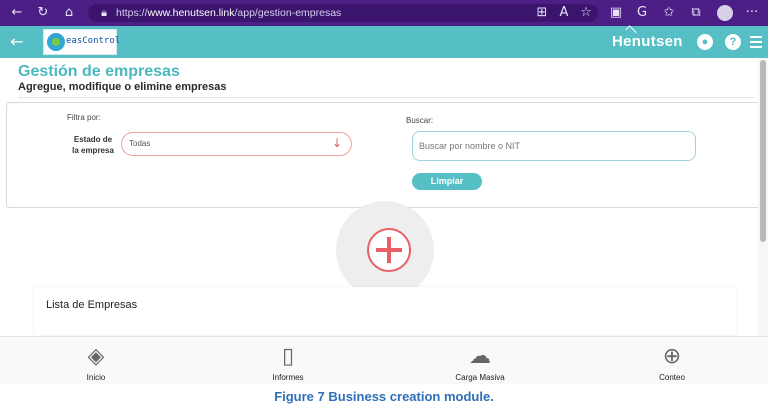 The image size is (768, 414). Describe the element at coordinates (696, 13) in the screenshot. I see `collections-icon: ⧉` at that location.